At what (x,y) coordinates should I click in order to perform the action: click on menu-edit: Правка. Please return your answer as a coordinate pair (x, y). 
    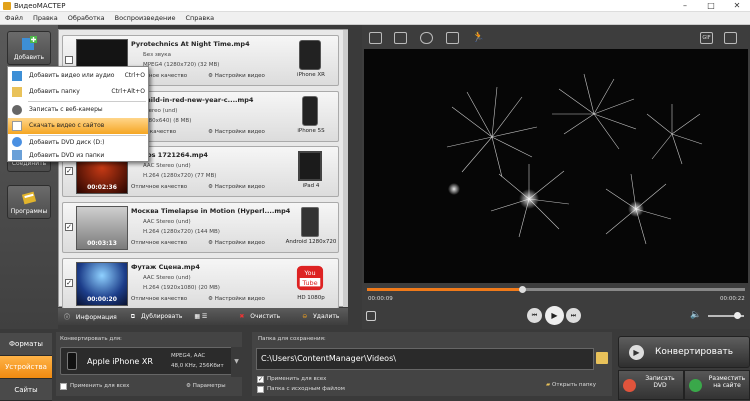
    Looking at the image, I should click on (45, 18).